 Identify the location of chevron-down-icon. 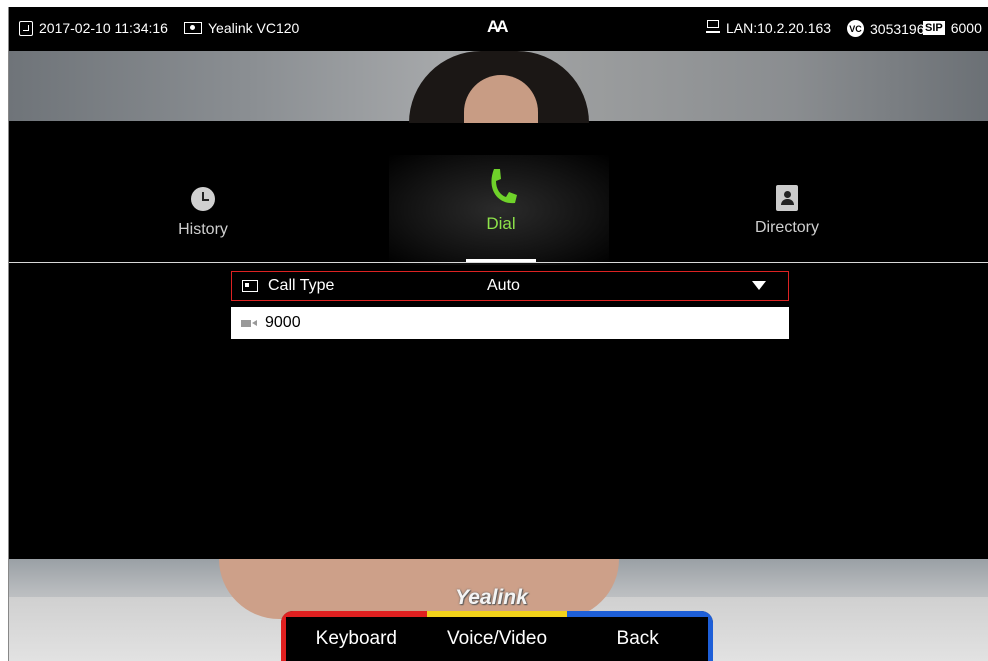
(759, 285).